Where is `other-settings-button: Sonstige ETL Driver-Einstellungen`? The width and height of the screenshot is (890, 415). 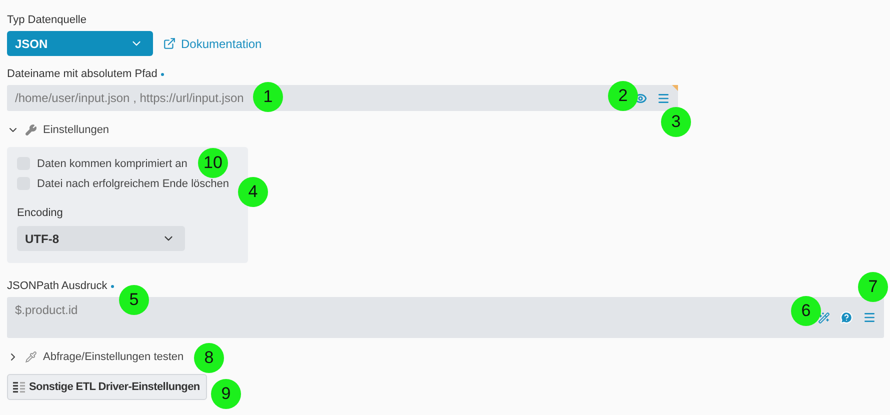 other-settings-button: Sonstige ETL Driver-Einstellungen is located at coordinates (107, 387).